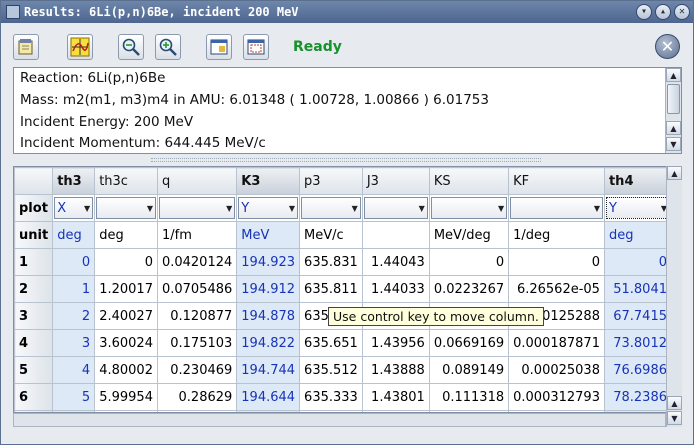  Describe the element at coordinates (469, 289) in the screenshot. I see `table-cell: 0.0223267` at that location.